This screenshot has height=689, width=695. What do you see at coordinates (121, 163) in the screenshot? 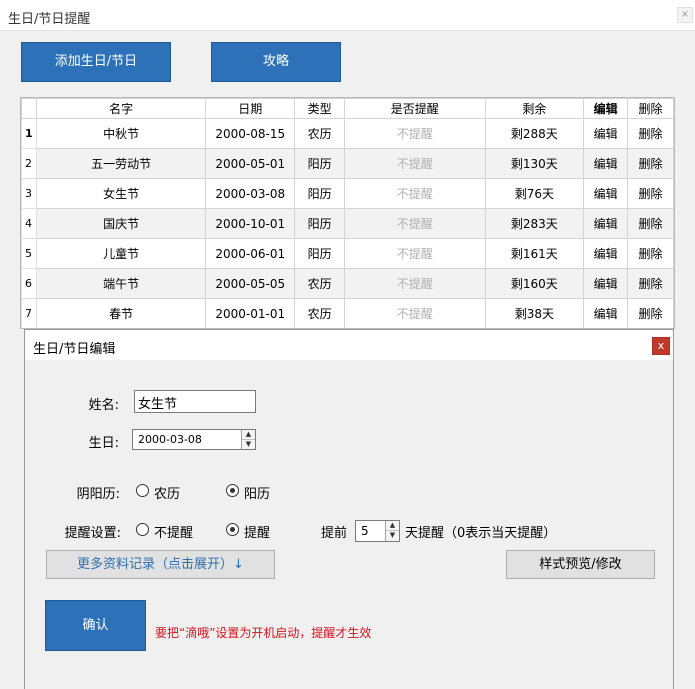
I see `cell-name: 五一劳动节` at bounding box center [121, 163].